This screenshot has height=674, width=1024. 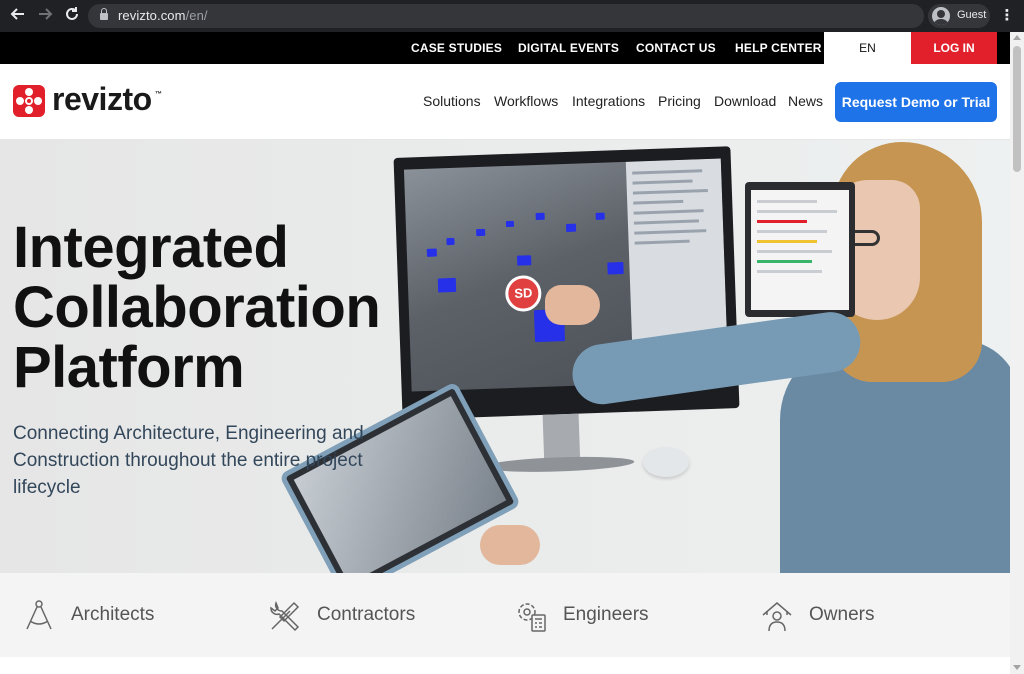 What do you see at coordinates (163, 15) in the screenshot?
I see `url-text: revizto.com/en/` at bounding box center [163, 15].